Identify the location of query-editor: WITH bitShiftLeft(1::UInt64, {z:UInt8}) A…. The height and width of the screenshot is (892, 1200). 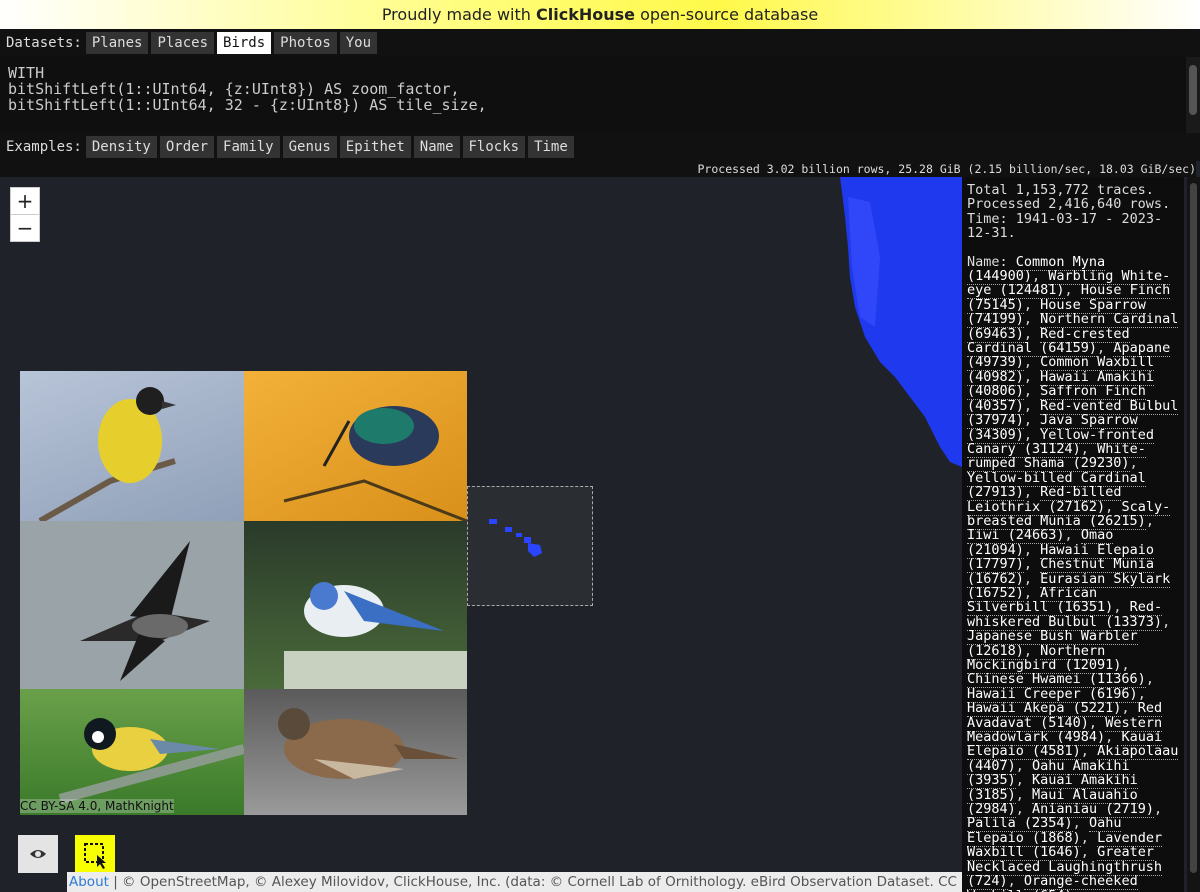
(593, 95).